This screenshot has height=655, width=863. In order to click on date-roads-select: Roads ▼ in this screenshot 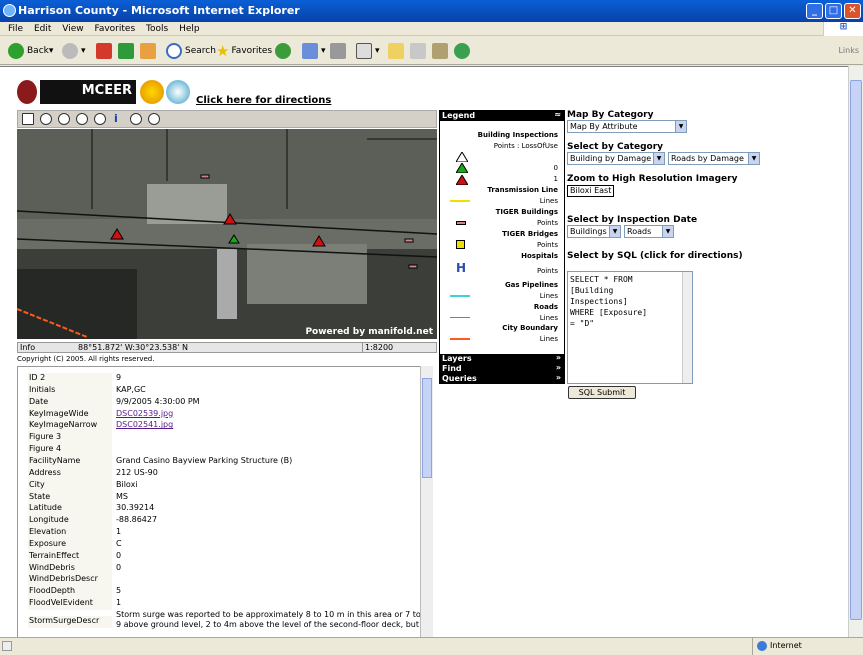, I will do `click(649, 231)`.